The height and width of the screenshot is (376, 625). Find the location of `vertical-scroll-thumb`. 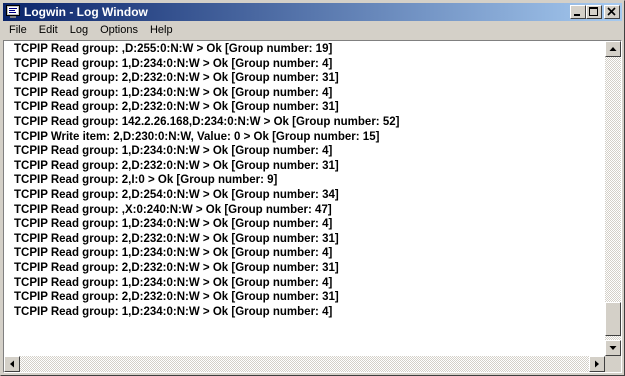

vertical-scroll-thumb is located at coordinates (613, 319).